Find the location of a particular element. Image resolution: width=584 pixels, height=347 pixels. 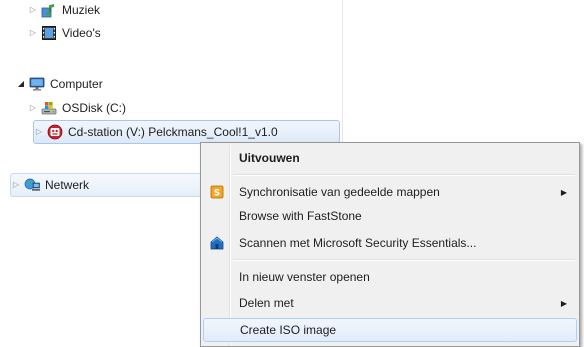

network-icon is located at coordinates (32, 184).